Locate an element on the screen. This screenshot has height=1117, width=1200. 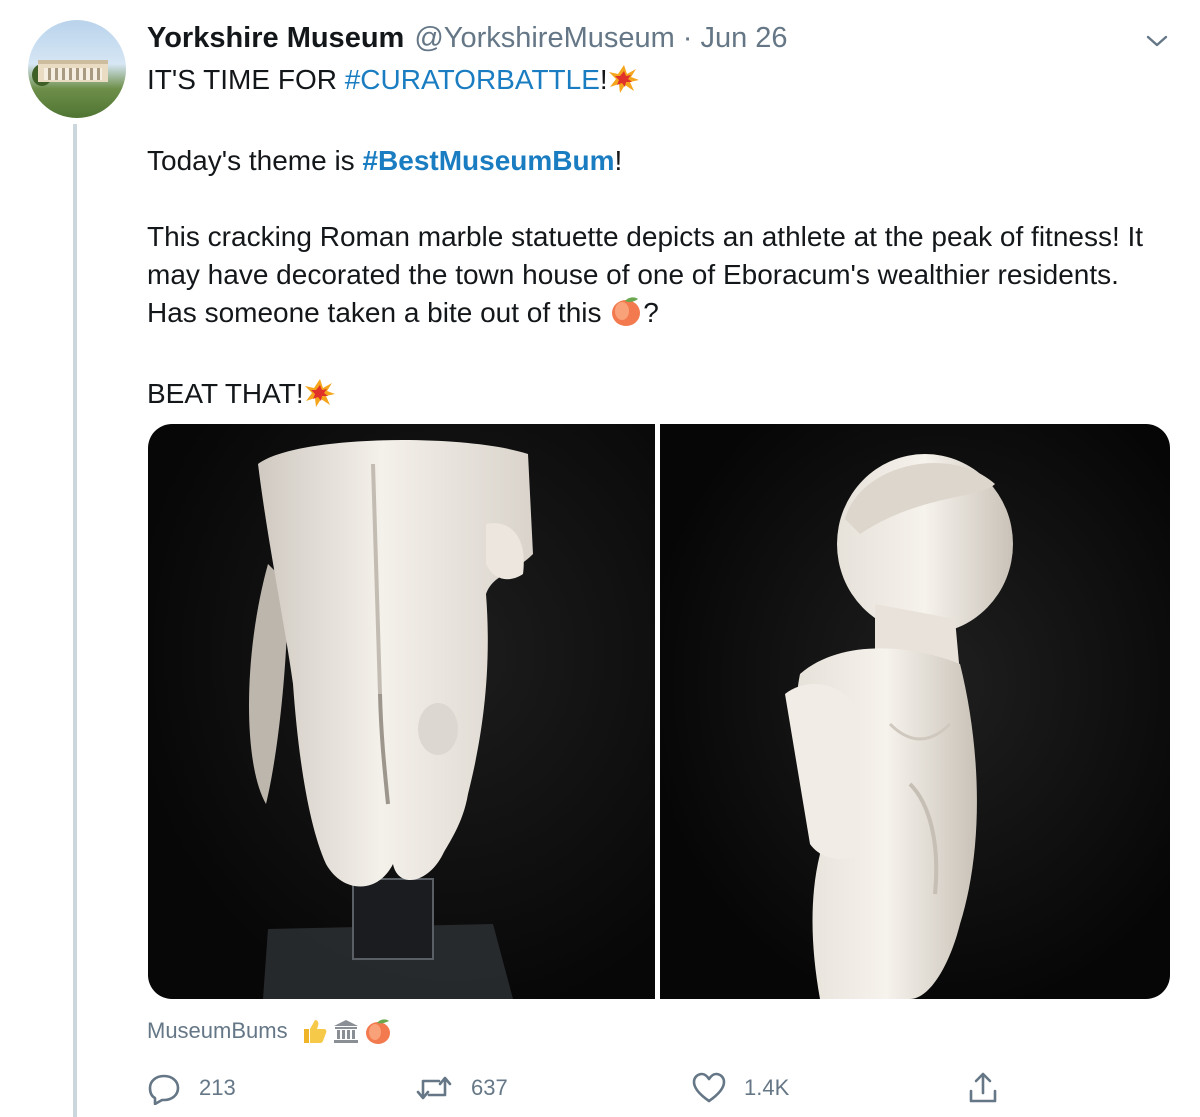
more-options-button is located at coordinates (1157, 41).